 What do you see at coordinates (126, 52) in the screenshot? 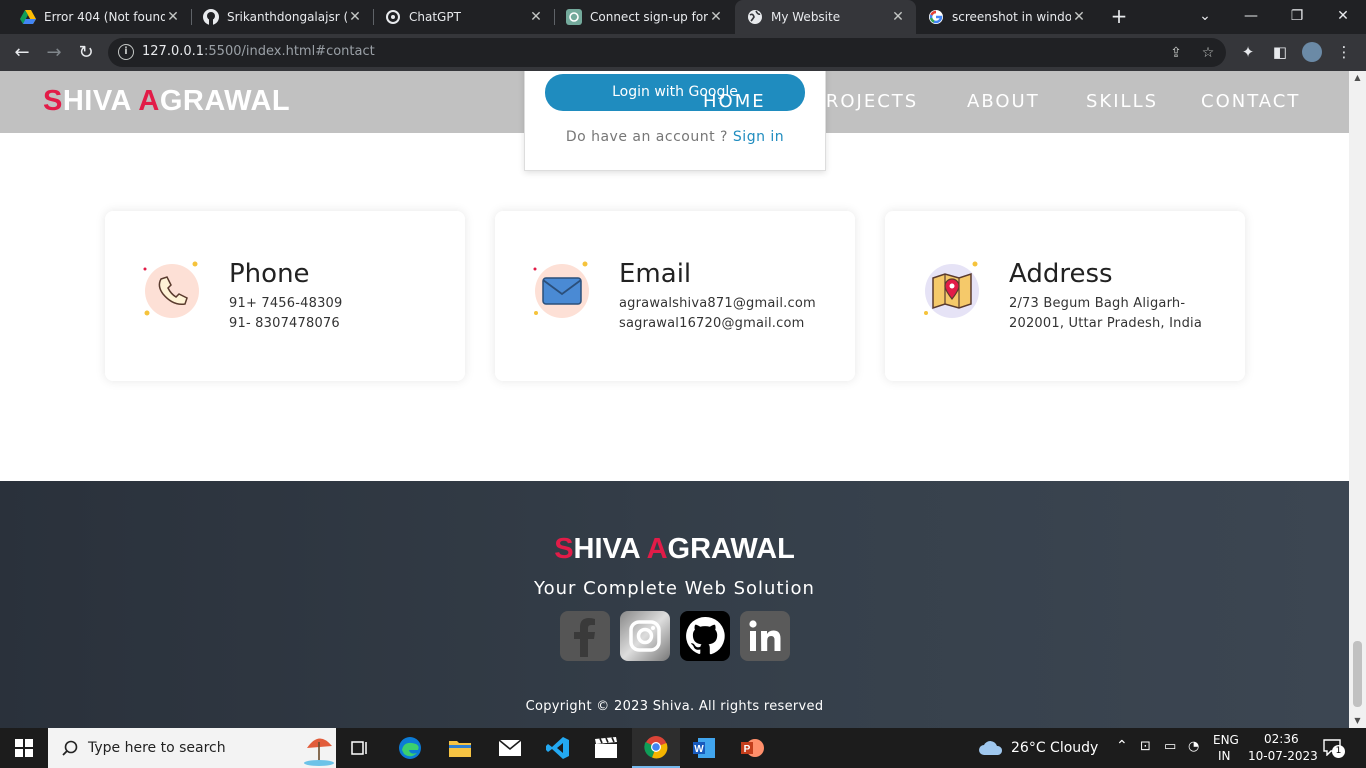
I see `site-info-icon: i` at bounding box center [126, 52].